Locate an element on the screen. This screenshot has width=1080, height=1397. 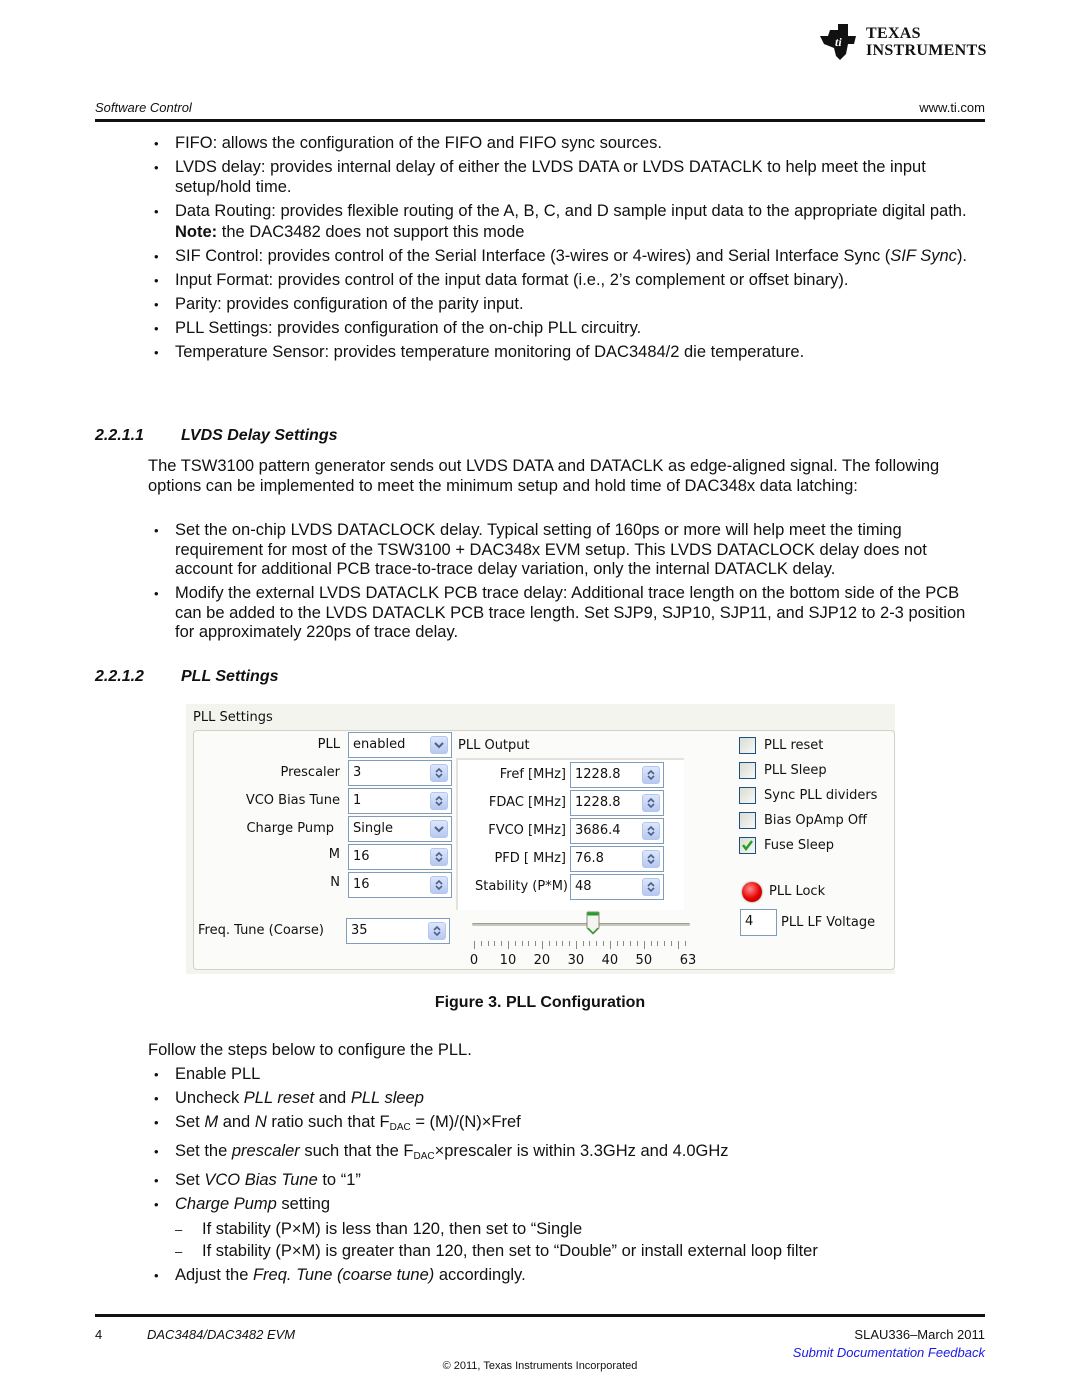
header-url: www.ti.com is located at coordinates (952, 107).